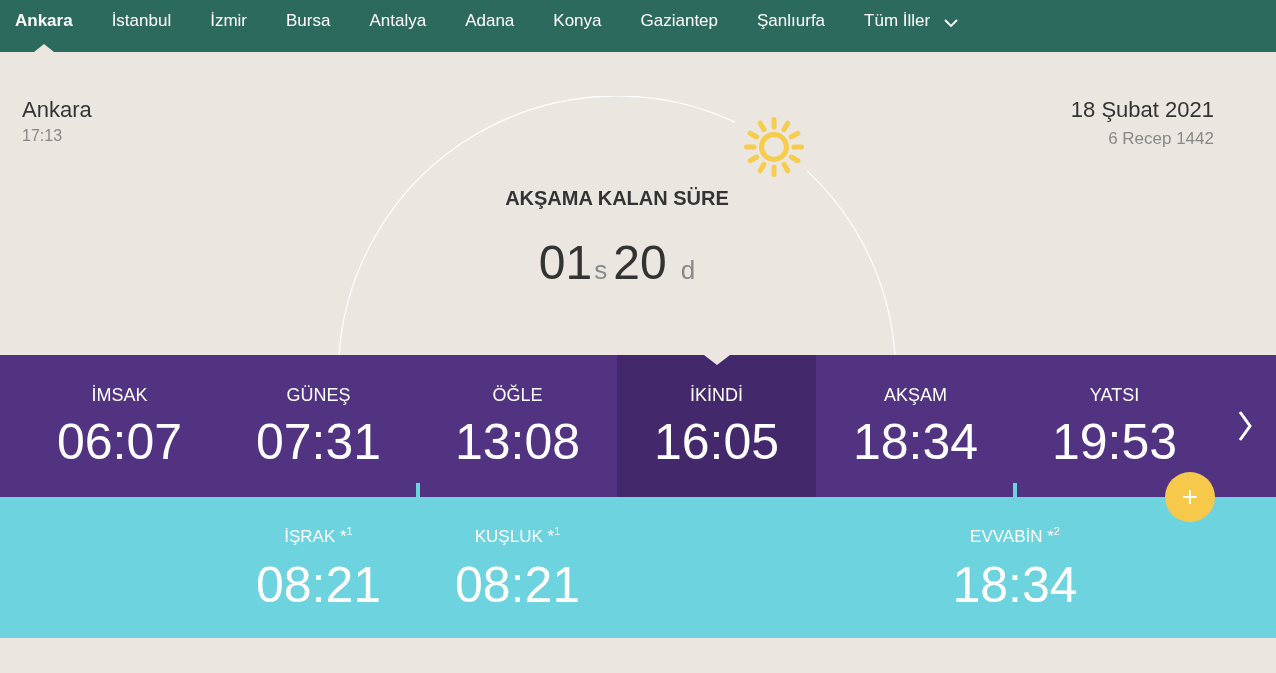  Describe the element at coordinates (517, 395) in the screenshot. I see `prayer-name: ÖĞLE` at that location.